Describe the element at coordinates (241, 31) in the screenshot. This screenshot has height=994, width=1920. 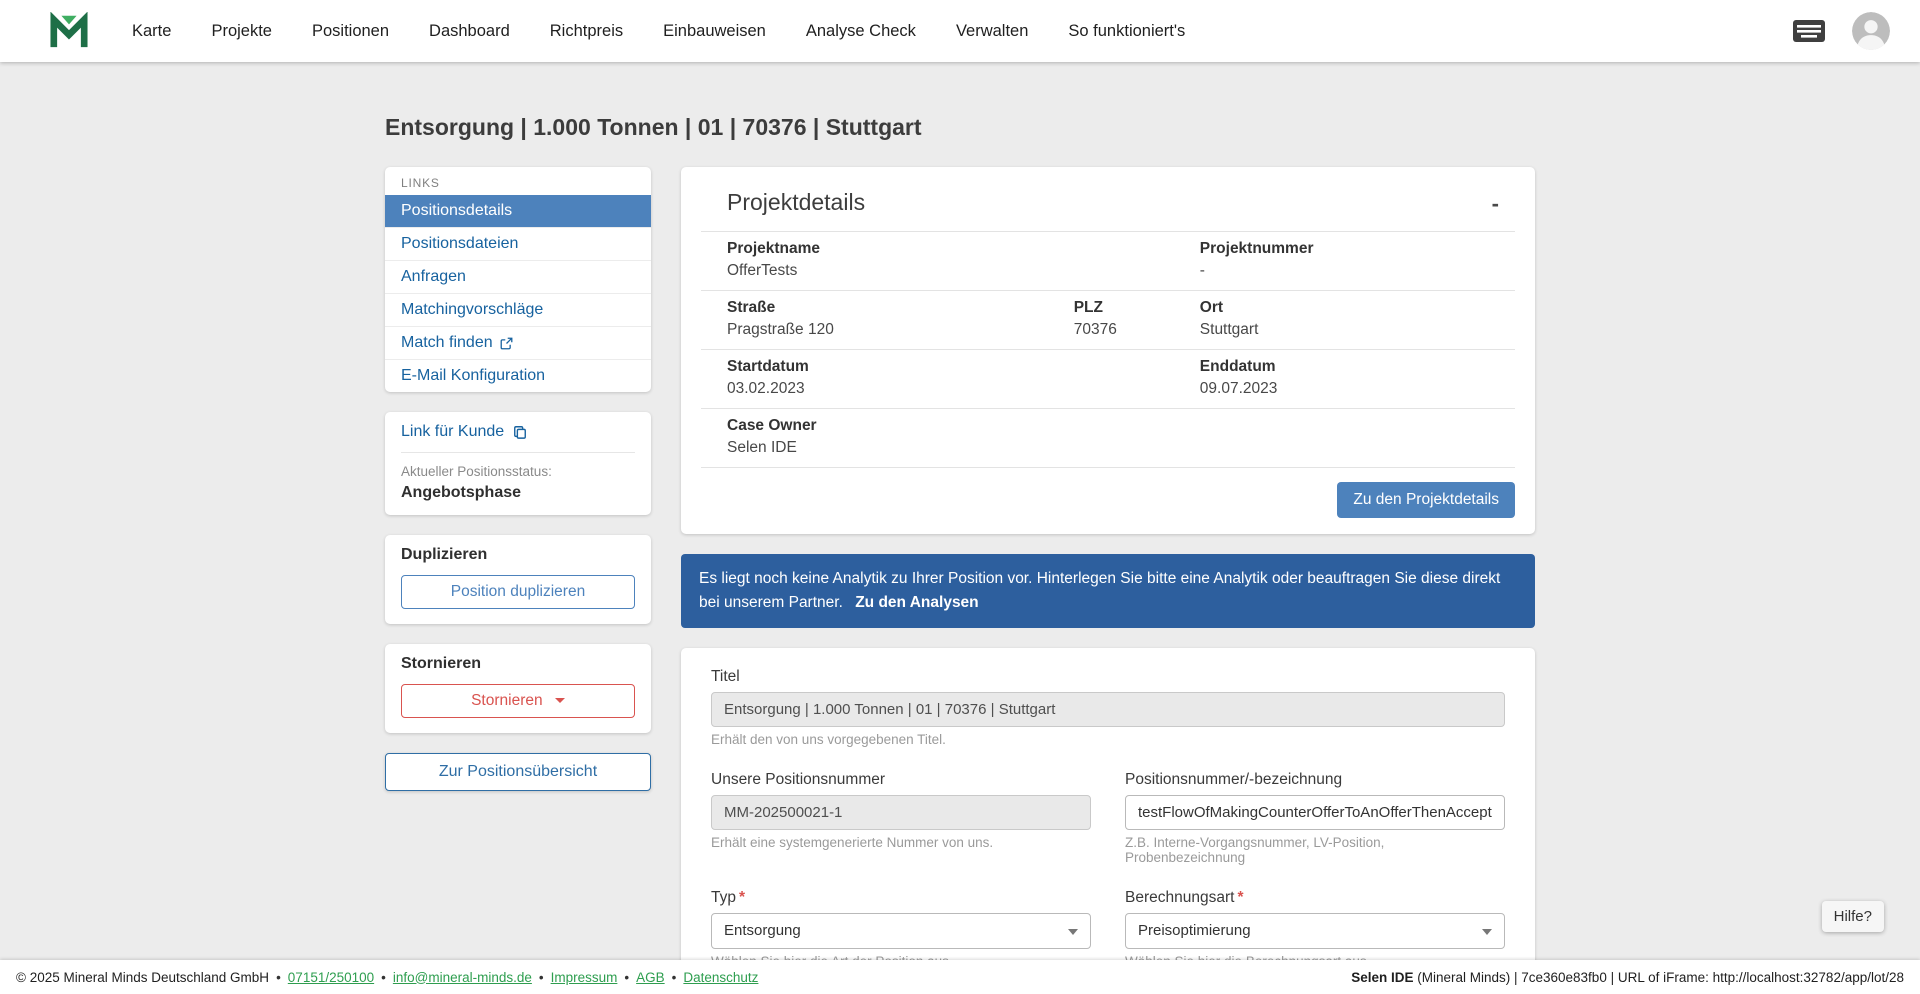
I see `nav-item-projekte: Projekte` at that location.